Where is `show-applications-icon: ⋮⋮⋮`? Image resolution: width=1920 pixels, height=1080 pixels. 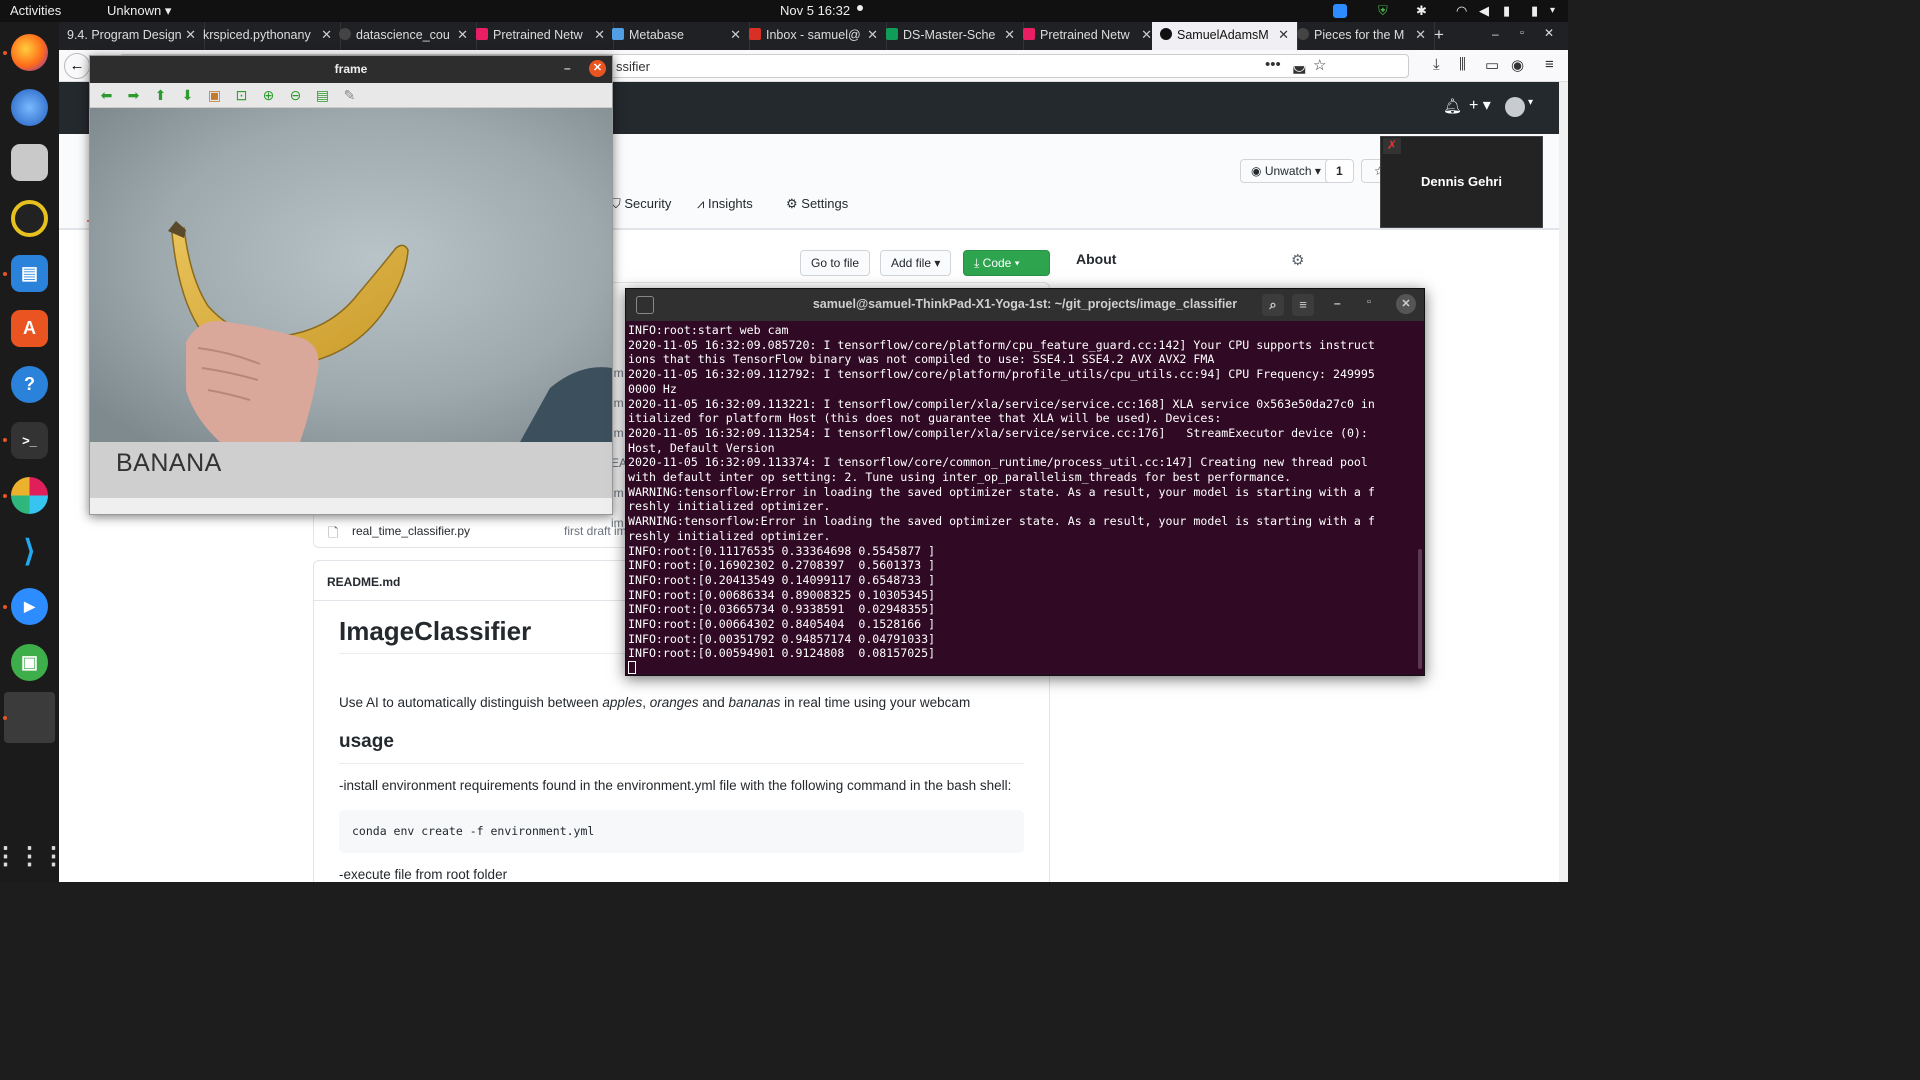
show-applications-icon: ⋮⋮⋮ is located at coordinates (33, 856).